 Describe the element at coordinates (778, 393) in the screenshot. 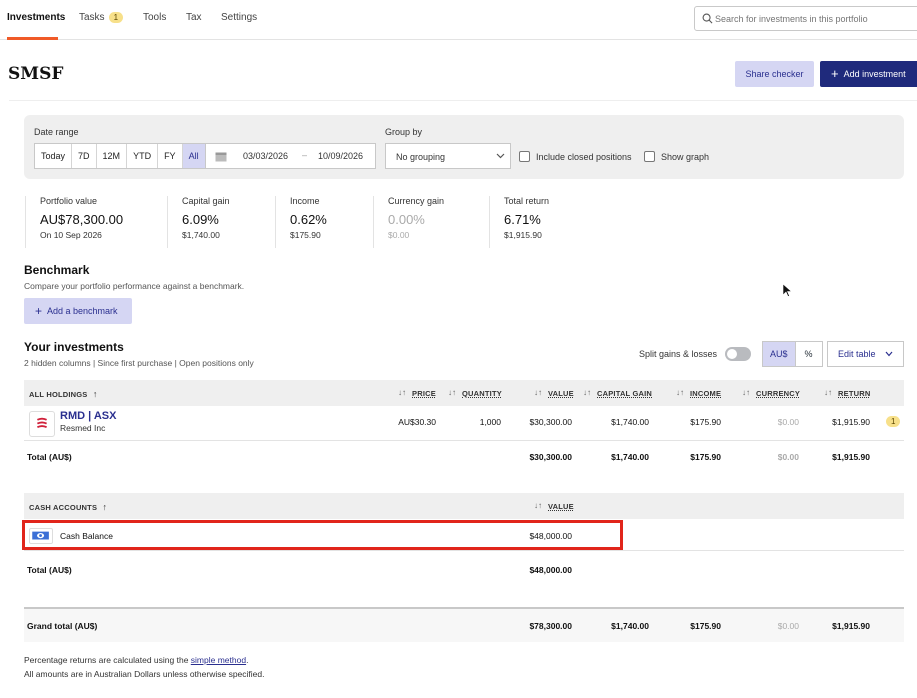

I see `col-currency: CURRENCY` at that location.